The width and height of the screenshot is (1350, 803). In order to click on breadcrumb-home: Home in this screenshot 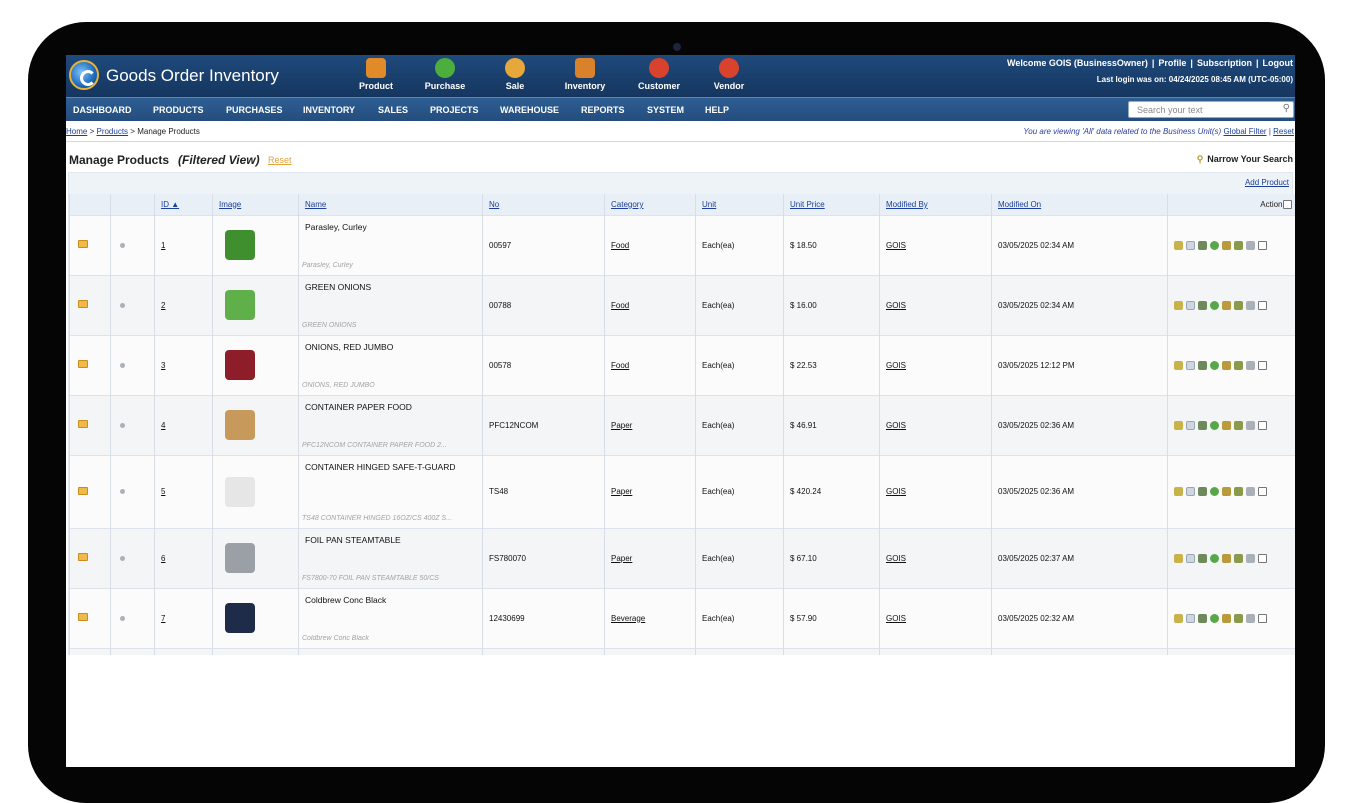, I will do `click(76, 131)`.